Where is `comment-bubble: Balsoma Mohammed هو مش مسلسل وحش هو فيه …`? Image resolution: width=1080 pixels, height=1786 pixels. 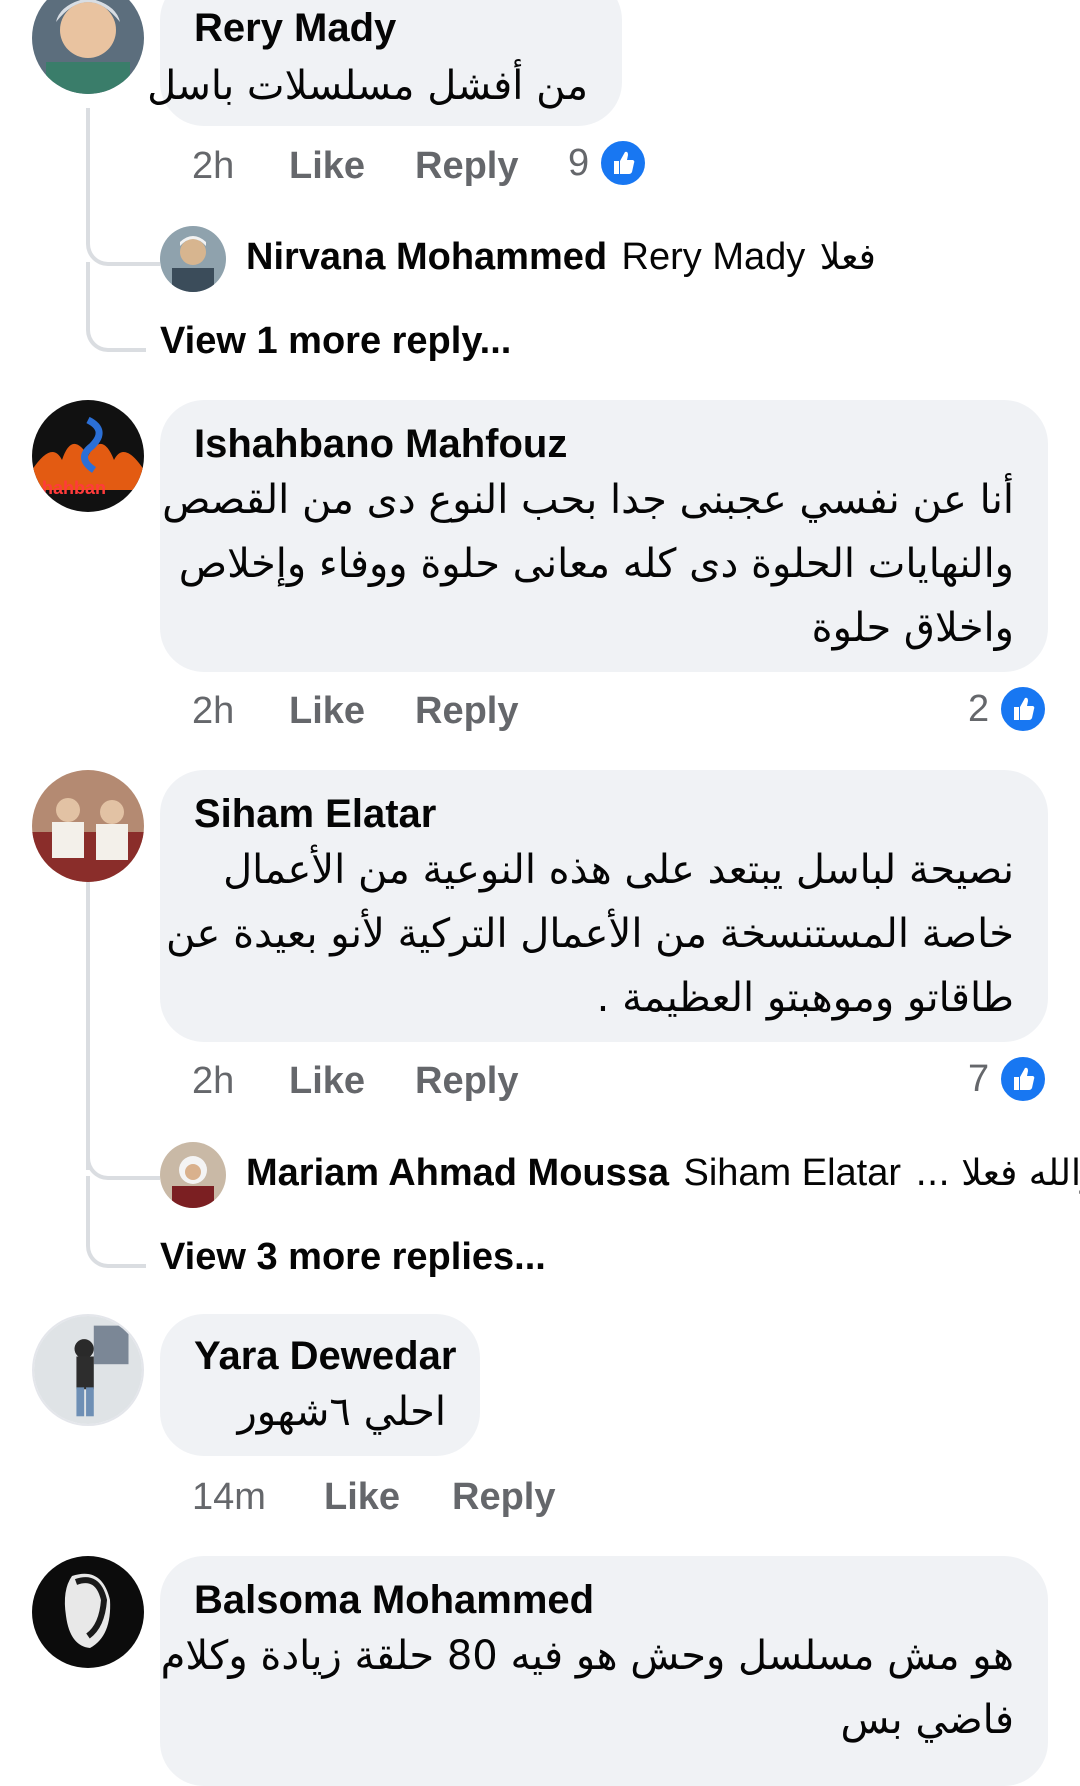 comment-bubble: Balsoma Mohammed هو مش مسلسل وحش هو فيه … is located at coordinates (604, 1671).